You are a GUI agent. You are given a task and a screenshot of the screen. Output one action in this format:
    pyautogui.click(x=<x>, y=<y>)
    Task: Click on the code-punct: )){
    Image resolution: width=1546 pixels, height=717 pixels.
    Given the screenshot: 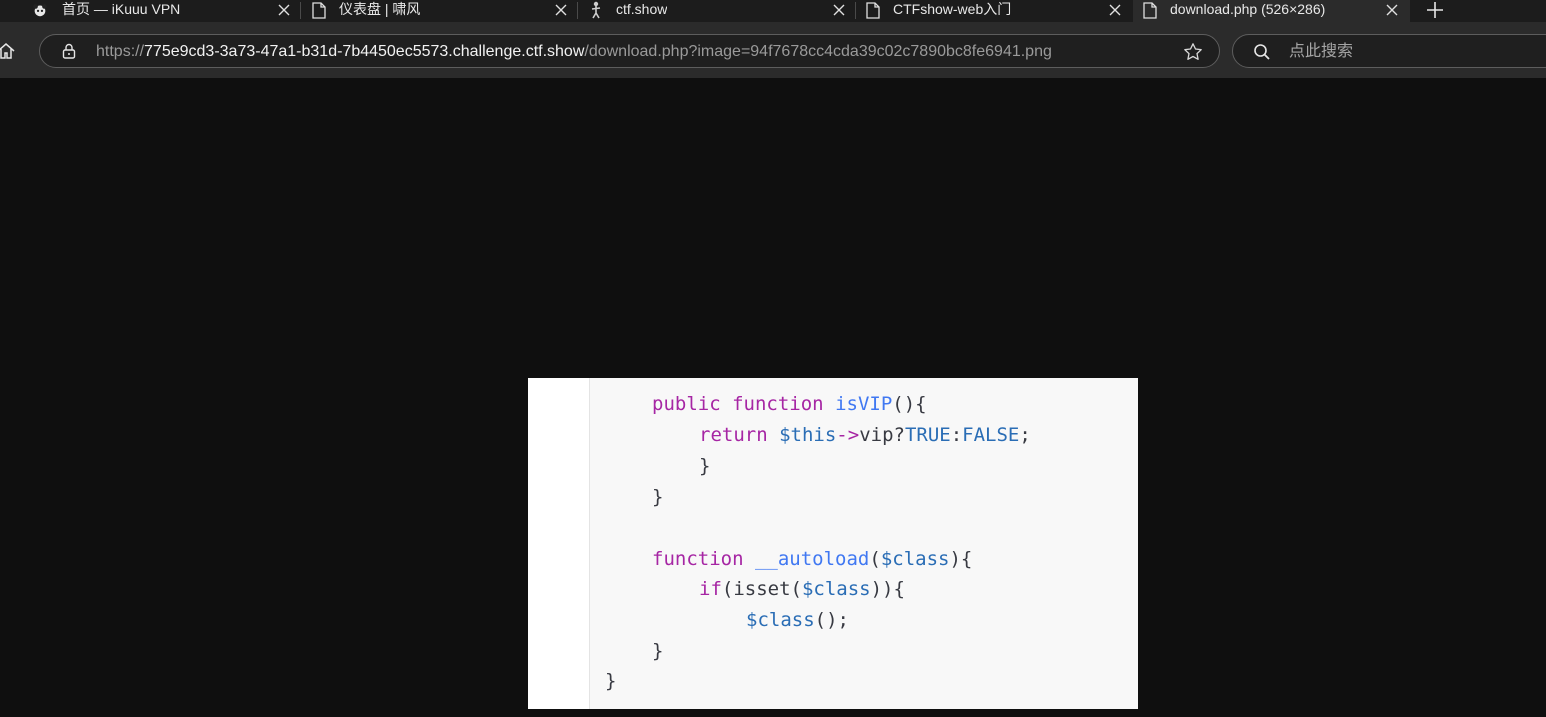 What is the action you would take?
    pyautogui.click(x=887, y=589)
    